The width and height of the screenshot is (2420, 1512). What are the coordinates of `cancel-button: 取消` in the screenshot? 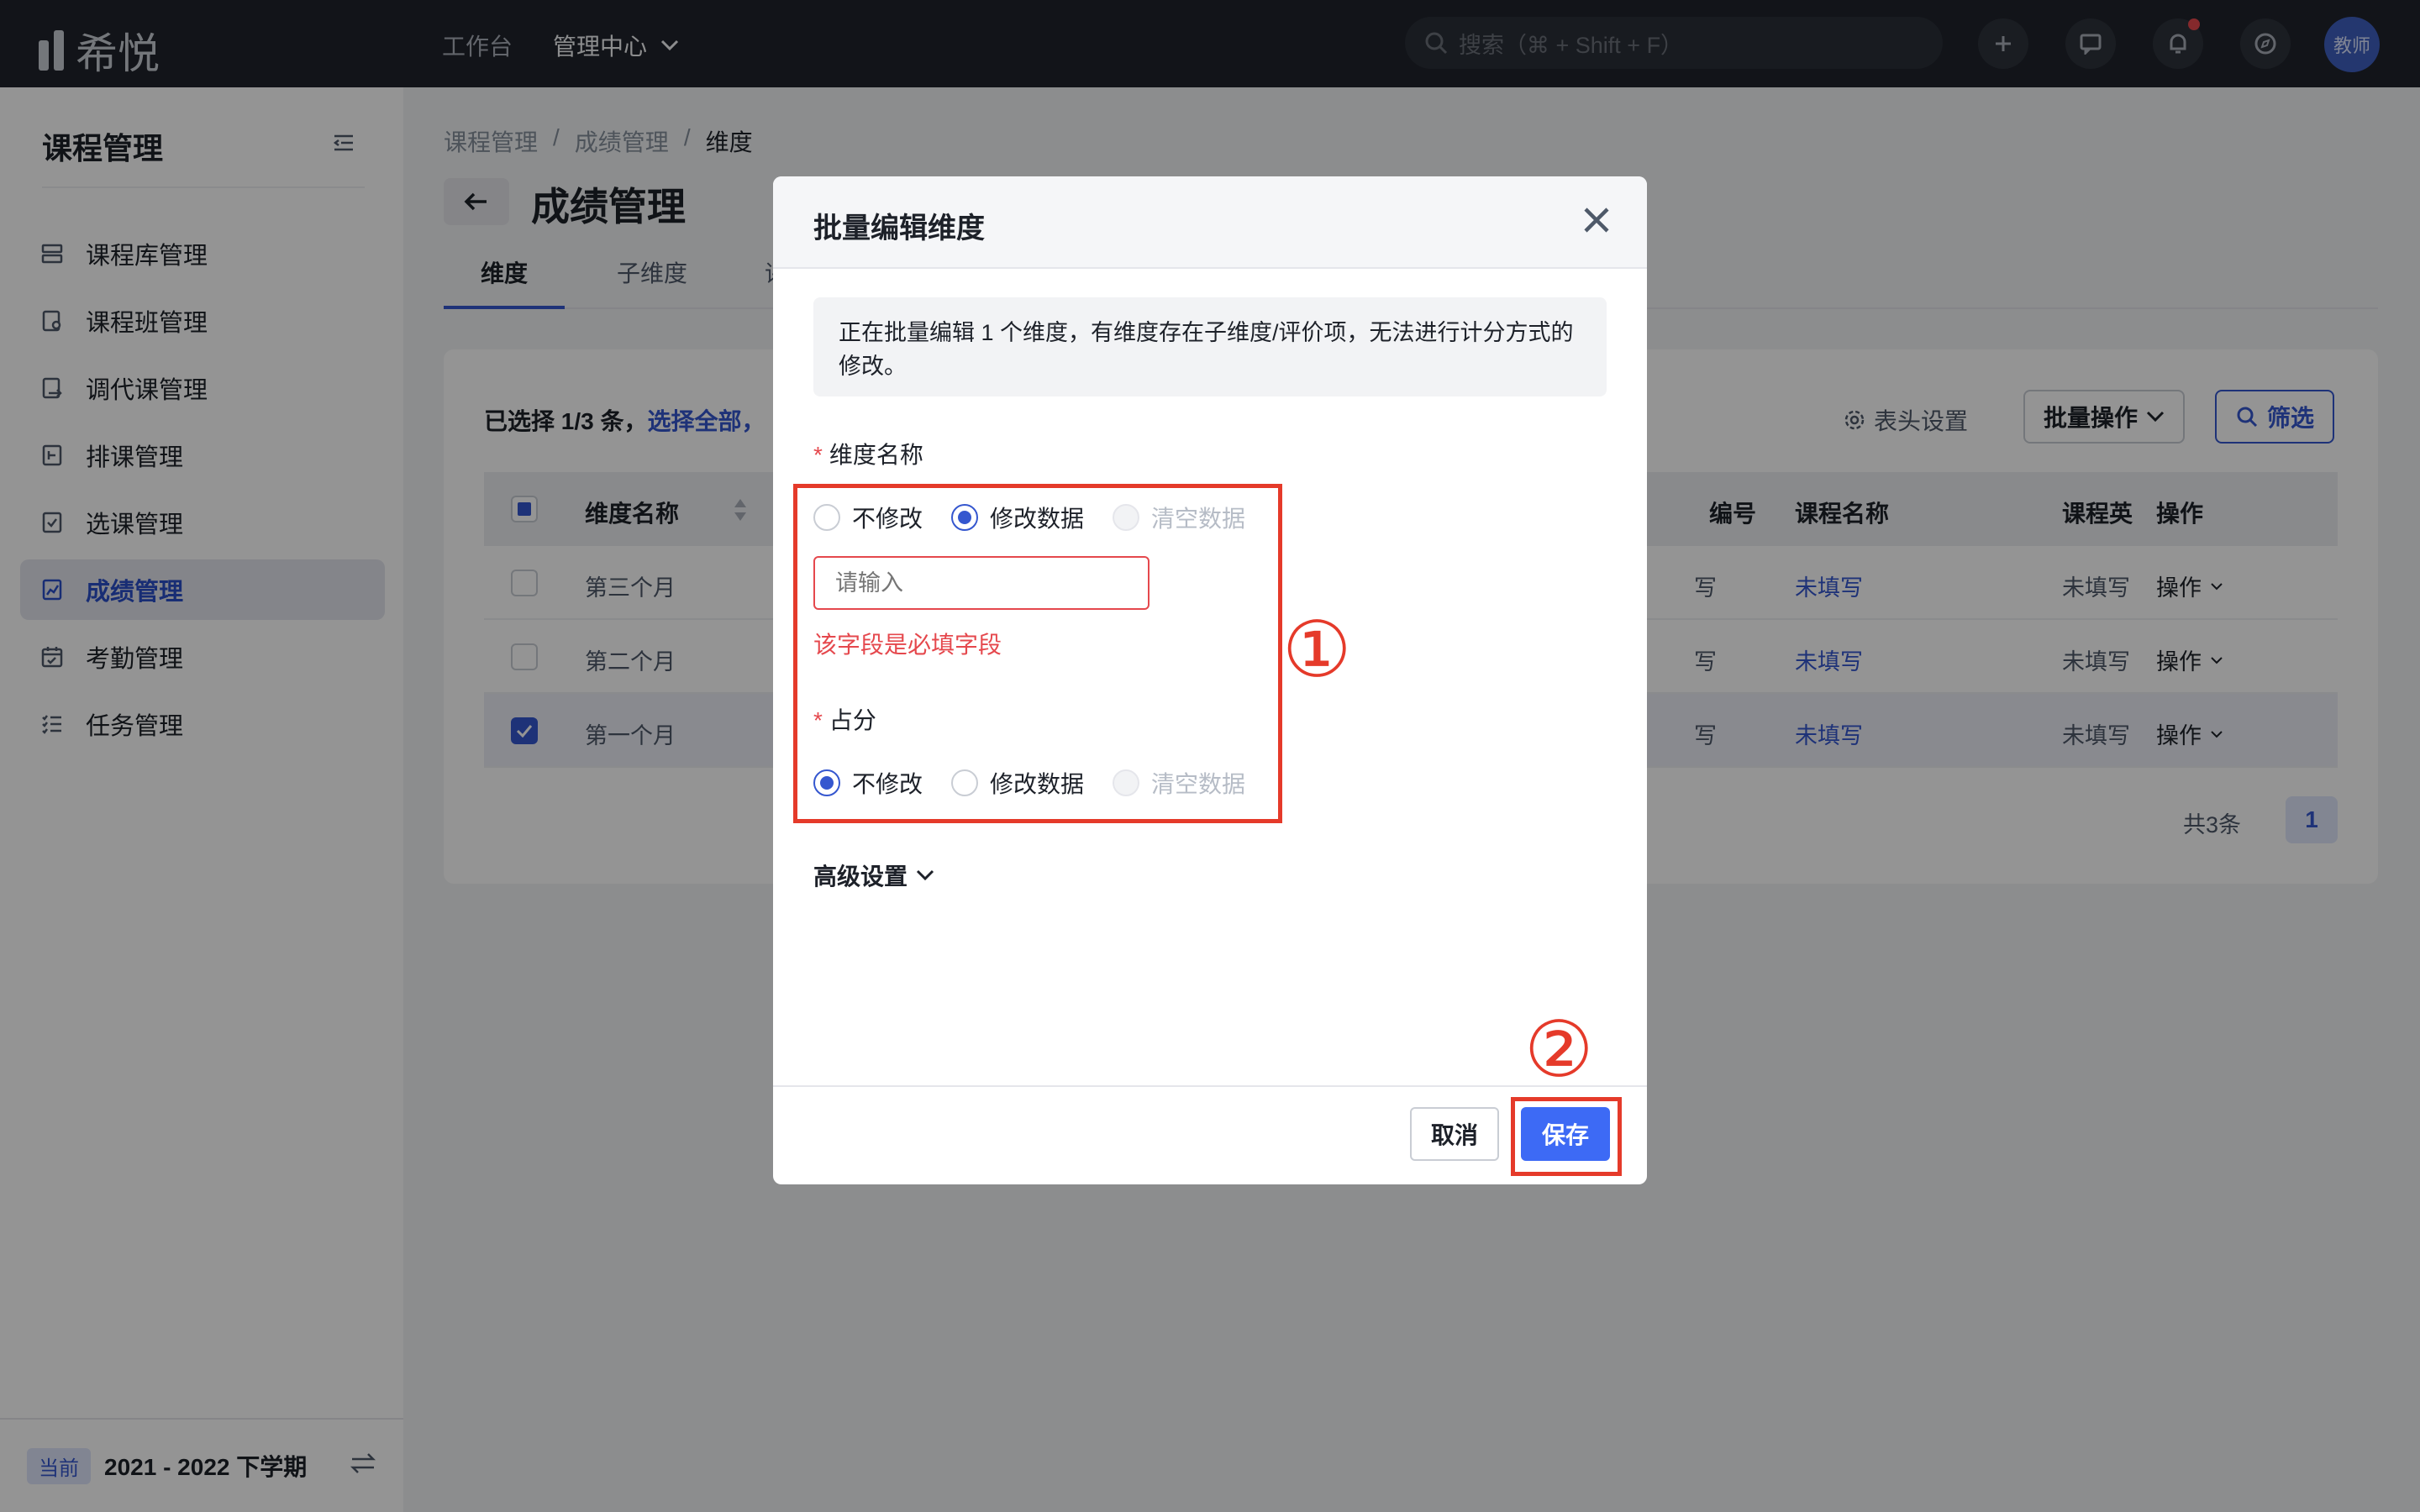 It's located at (1454, 1134).